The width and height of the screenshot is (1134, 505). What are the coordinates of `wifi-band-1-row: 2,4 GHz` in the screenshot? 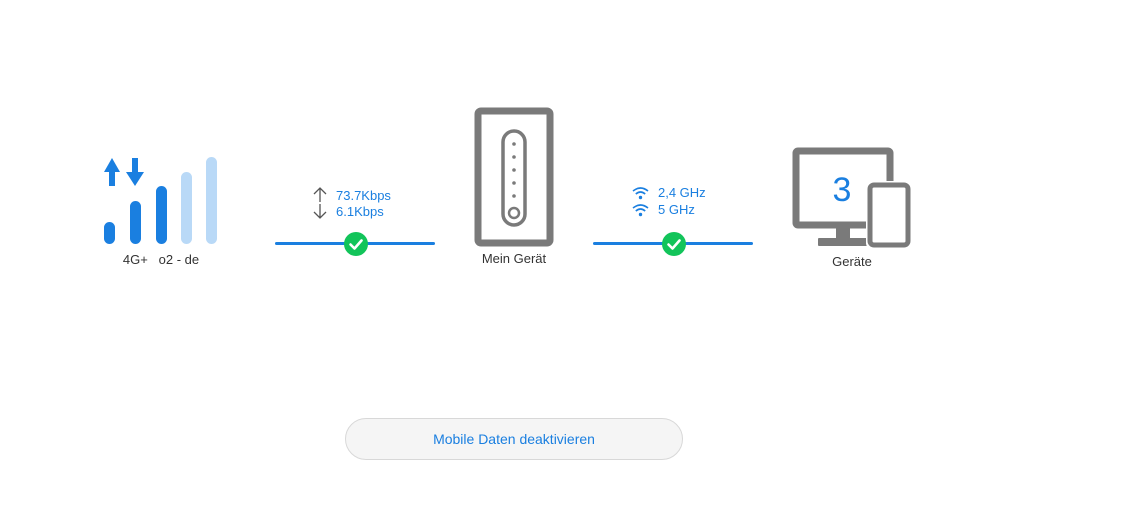 It's located at (669, 192).